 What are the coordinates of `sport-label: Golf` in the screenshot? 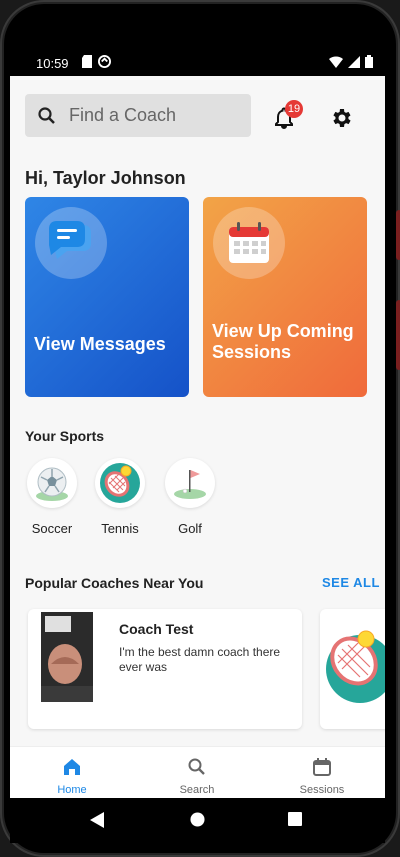 It's located at (190, 528).